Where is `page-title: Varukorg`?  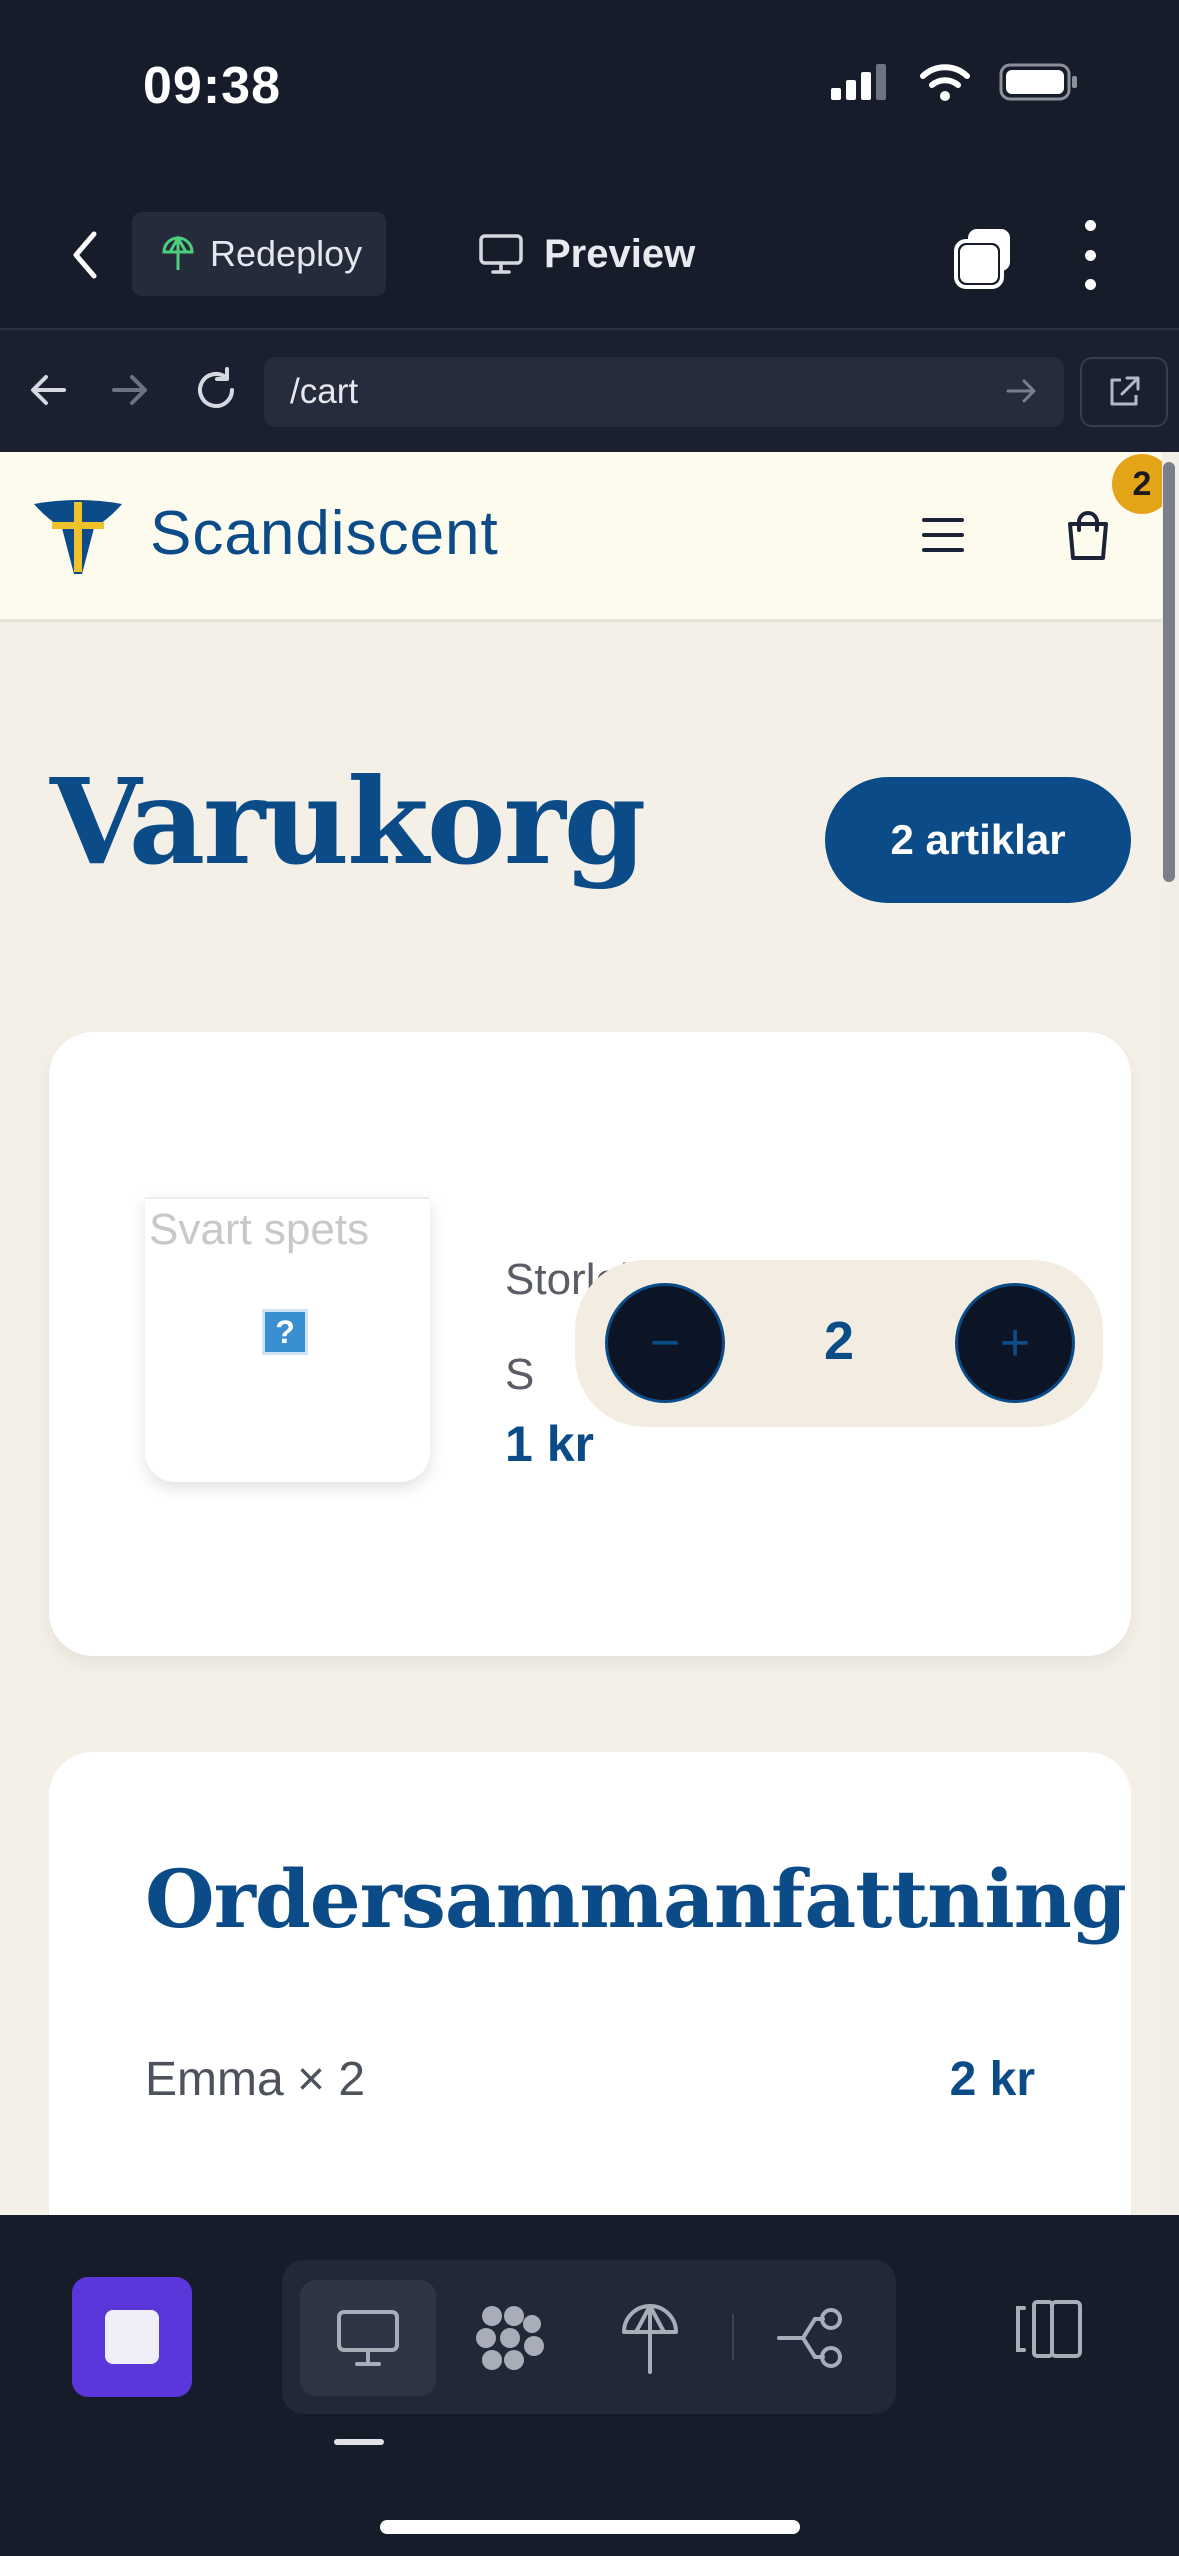
page-title: Varukorg is located at coordinates (348, 821).